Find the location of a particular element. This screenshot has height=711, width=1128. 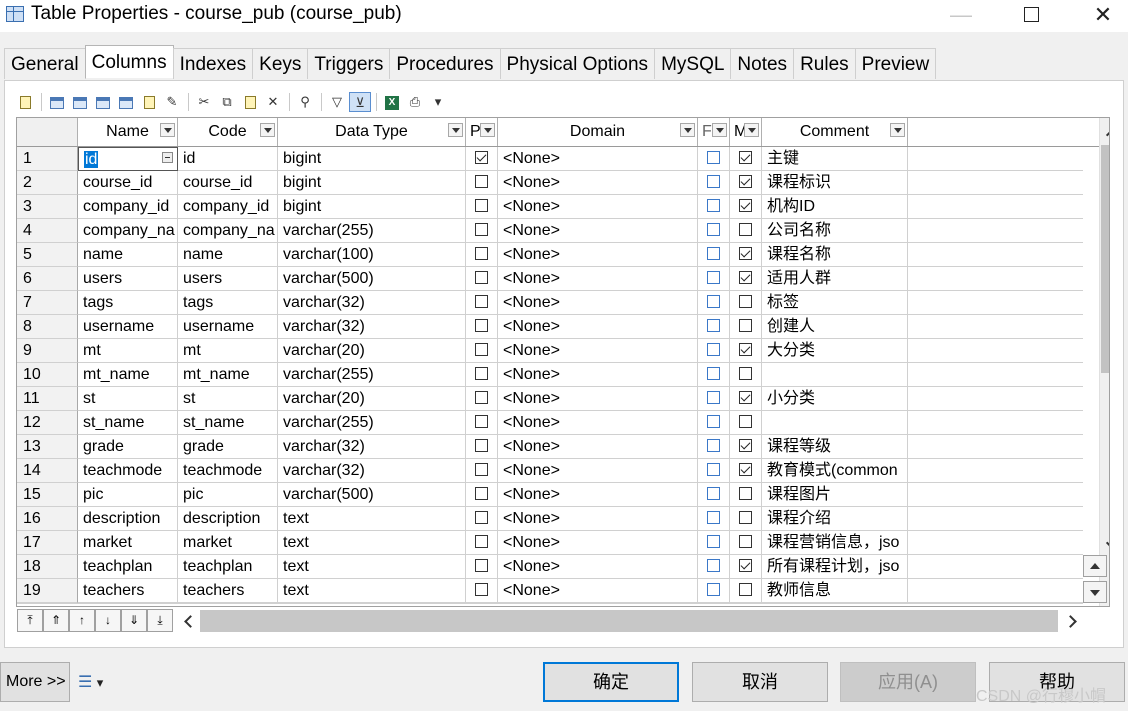

tab-mysql: MySQL is located at coordinates (693, 63).